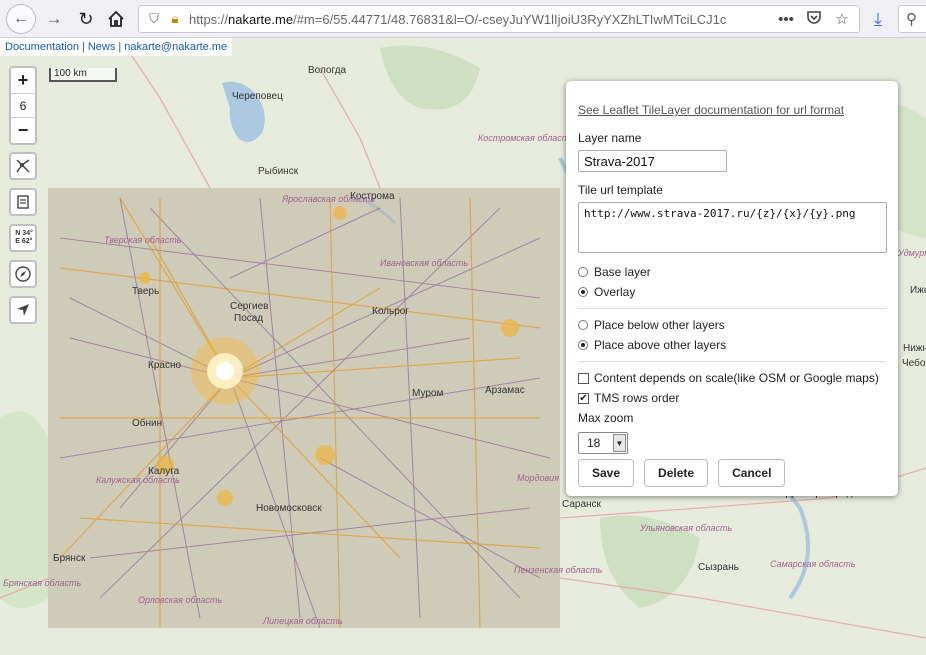 Image resolution: width=926 pixels, height=655 pixels. I want to click on region-label: Ивановская область, so click(424, 263).